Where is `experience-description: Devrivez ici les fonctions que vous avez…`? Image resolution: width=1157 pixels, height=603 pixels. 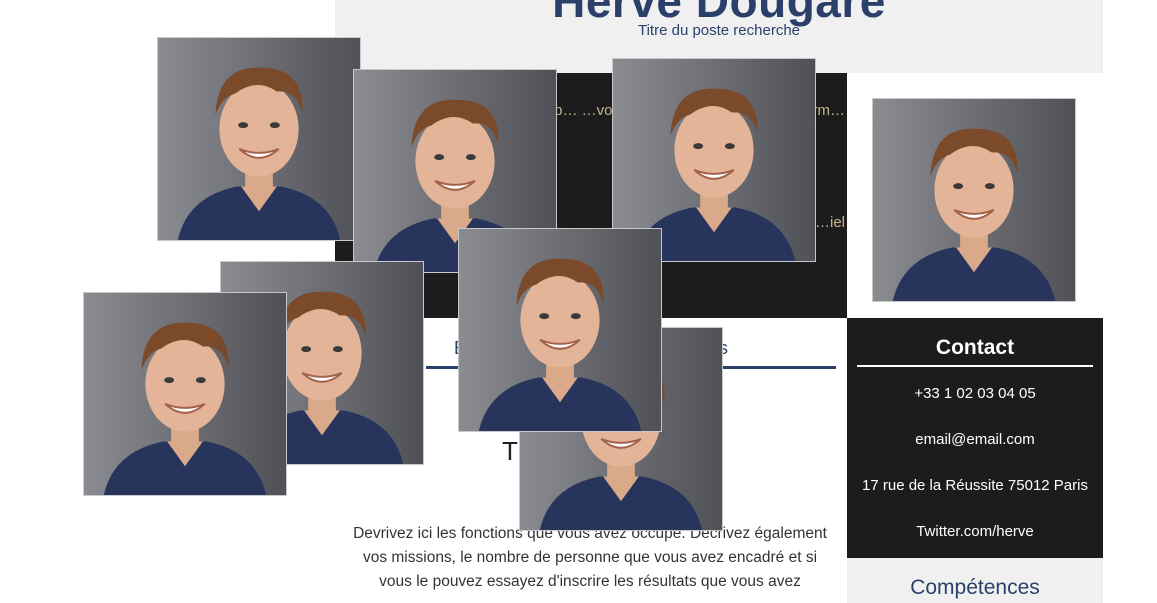
experience-description: Devrivez ici les fonctions que vous avez… is located at coordinates (590, 557).